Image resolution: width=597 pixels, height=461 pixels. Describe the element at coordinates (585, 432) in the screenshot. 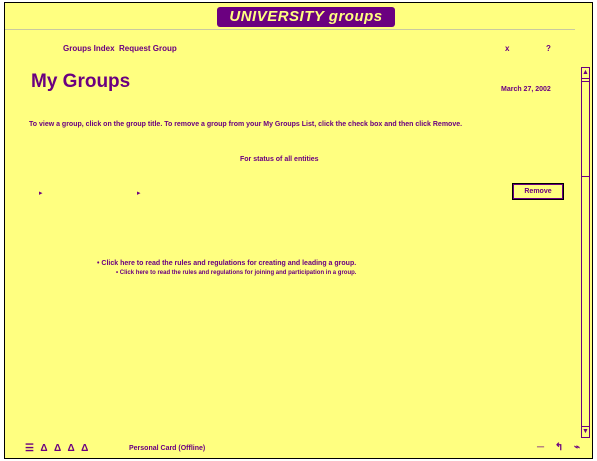

I see `scroll-down-arrow-icon: ▼` at that location.